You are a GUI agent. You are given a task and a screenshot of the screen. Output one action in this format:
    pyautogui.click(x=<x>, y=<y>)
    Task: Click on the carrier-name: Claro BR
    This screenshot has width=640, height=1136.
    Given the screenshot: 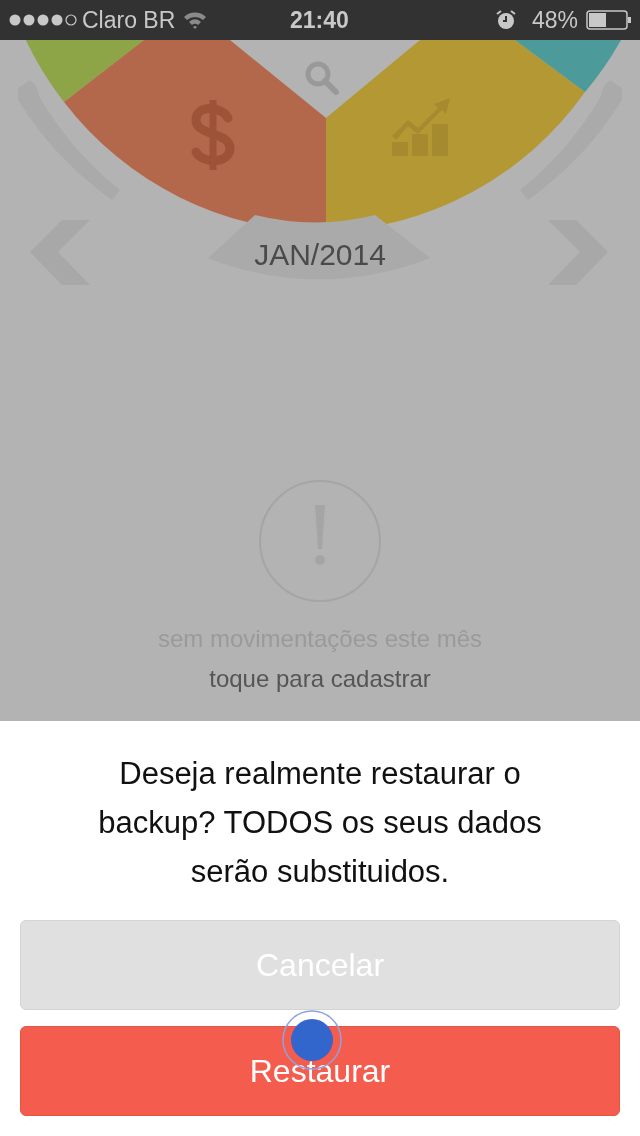 What is the action you would take?
    pyautogui.click(x=129, y=20)
    